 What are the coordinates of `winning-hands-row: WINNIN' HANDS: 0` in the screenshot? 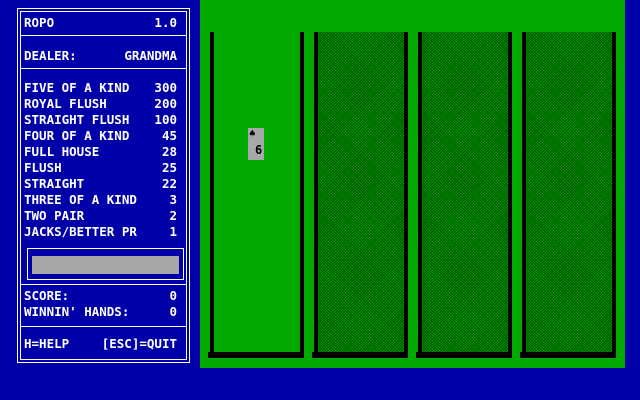 It's located at (100, 311).